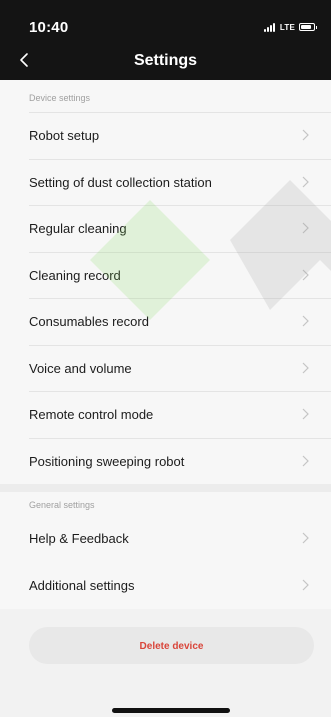 This screenshot has width=331, height=717. Describe the element at coordinates (165, 488) in the screenshot. I see `section-divider` at that location.